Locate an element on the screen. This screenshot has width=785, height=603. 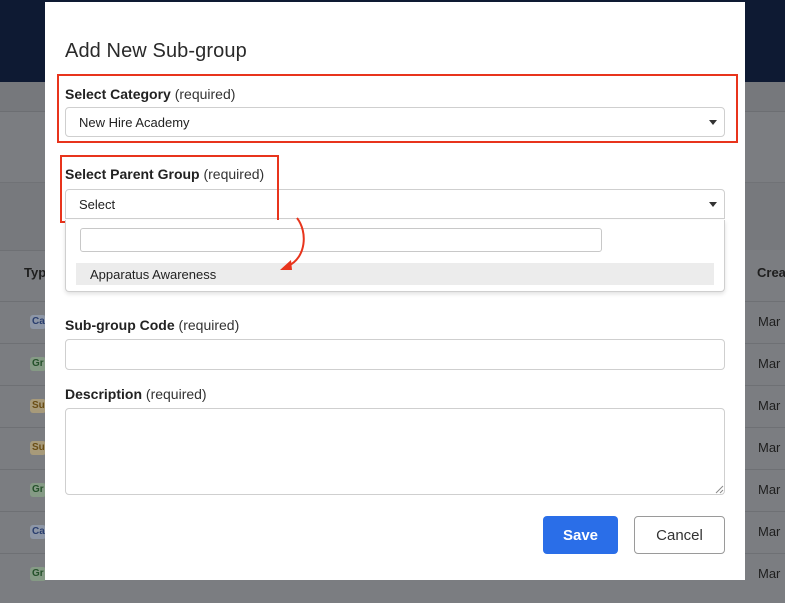
parent-group-required-text: (required) is located at coordinates (234, 174).